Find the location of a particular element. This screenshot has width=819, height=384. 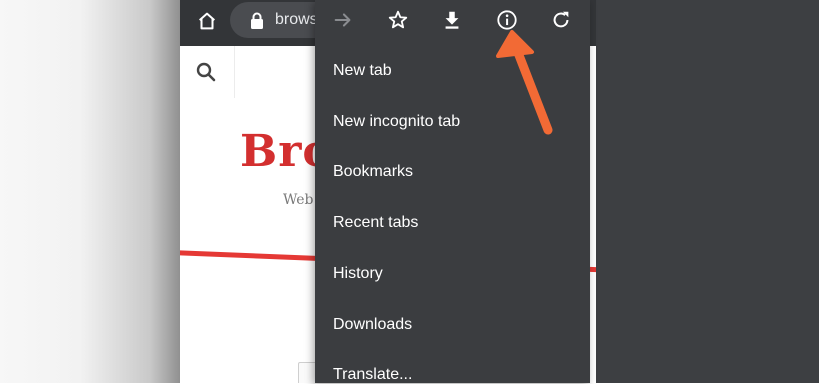

download-icon is located at coordinates (452, 20).